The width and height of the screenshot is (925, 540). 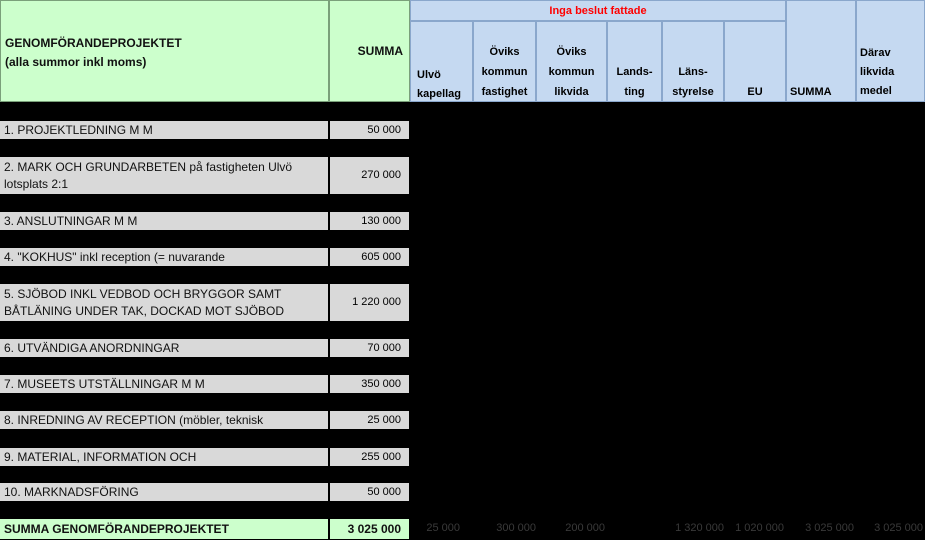 I want to click on total-col-summa: 3 025 000, so click(x=829, y=528).